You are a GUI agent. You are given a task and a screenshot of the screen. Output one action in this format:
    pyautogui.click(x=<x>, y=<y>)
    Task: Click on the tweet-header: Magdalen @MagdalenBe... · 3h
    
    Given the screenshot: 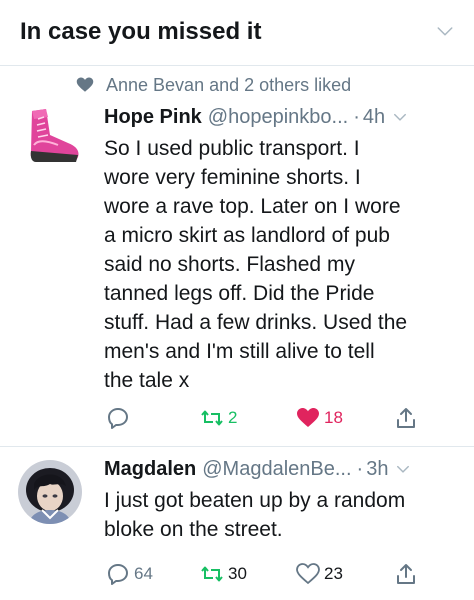 What is the action you would take?
    pyautogui.click(x=282, y=469)
    